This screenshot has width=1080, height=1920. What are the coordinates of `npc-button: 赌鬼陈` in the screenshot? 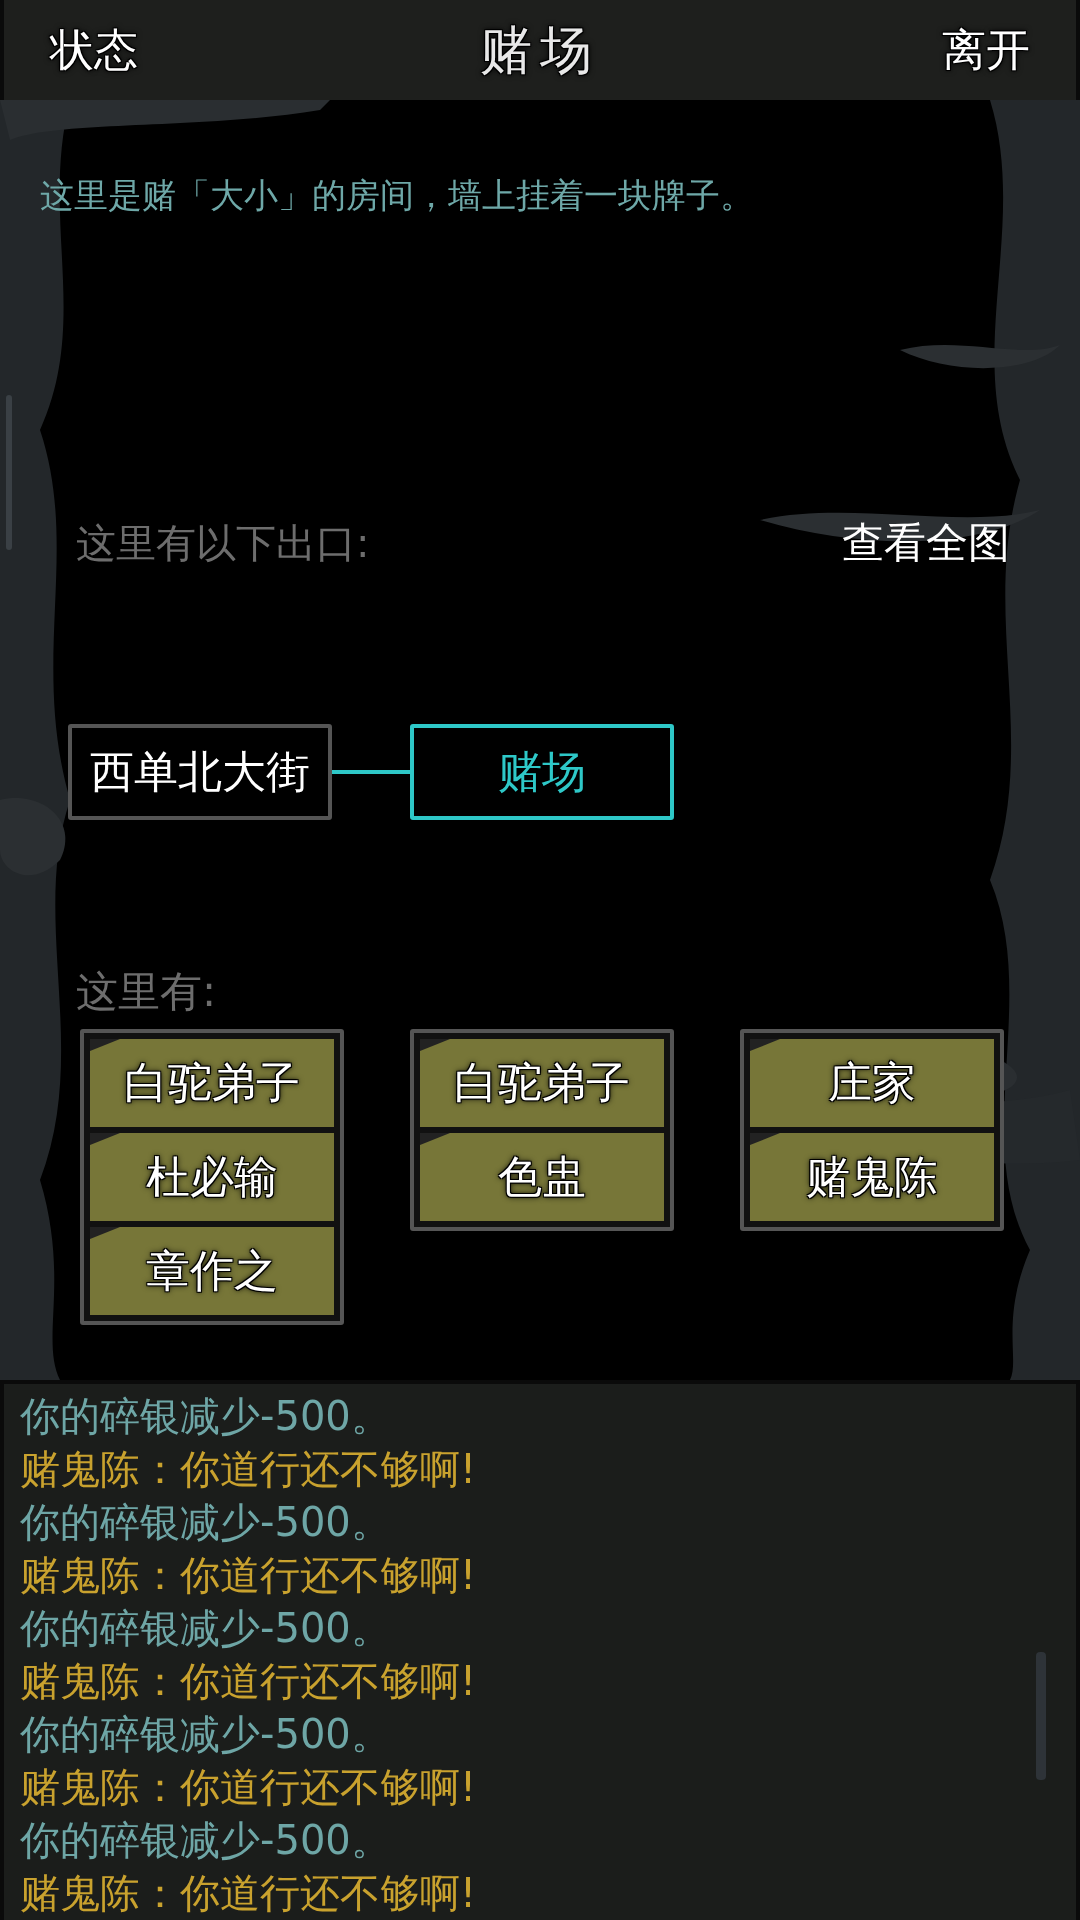 It's located at (872, 1177).